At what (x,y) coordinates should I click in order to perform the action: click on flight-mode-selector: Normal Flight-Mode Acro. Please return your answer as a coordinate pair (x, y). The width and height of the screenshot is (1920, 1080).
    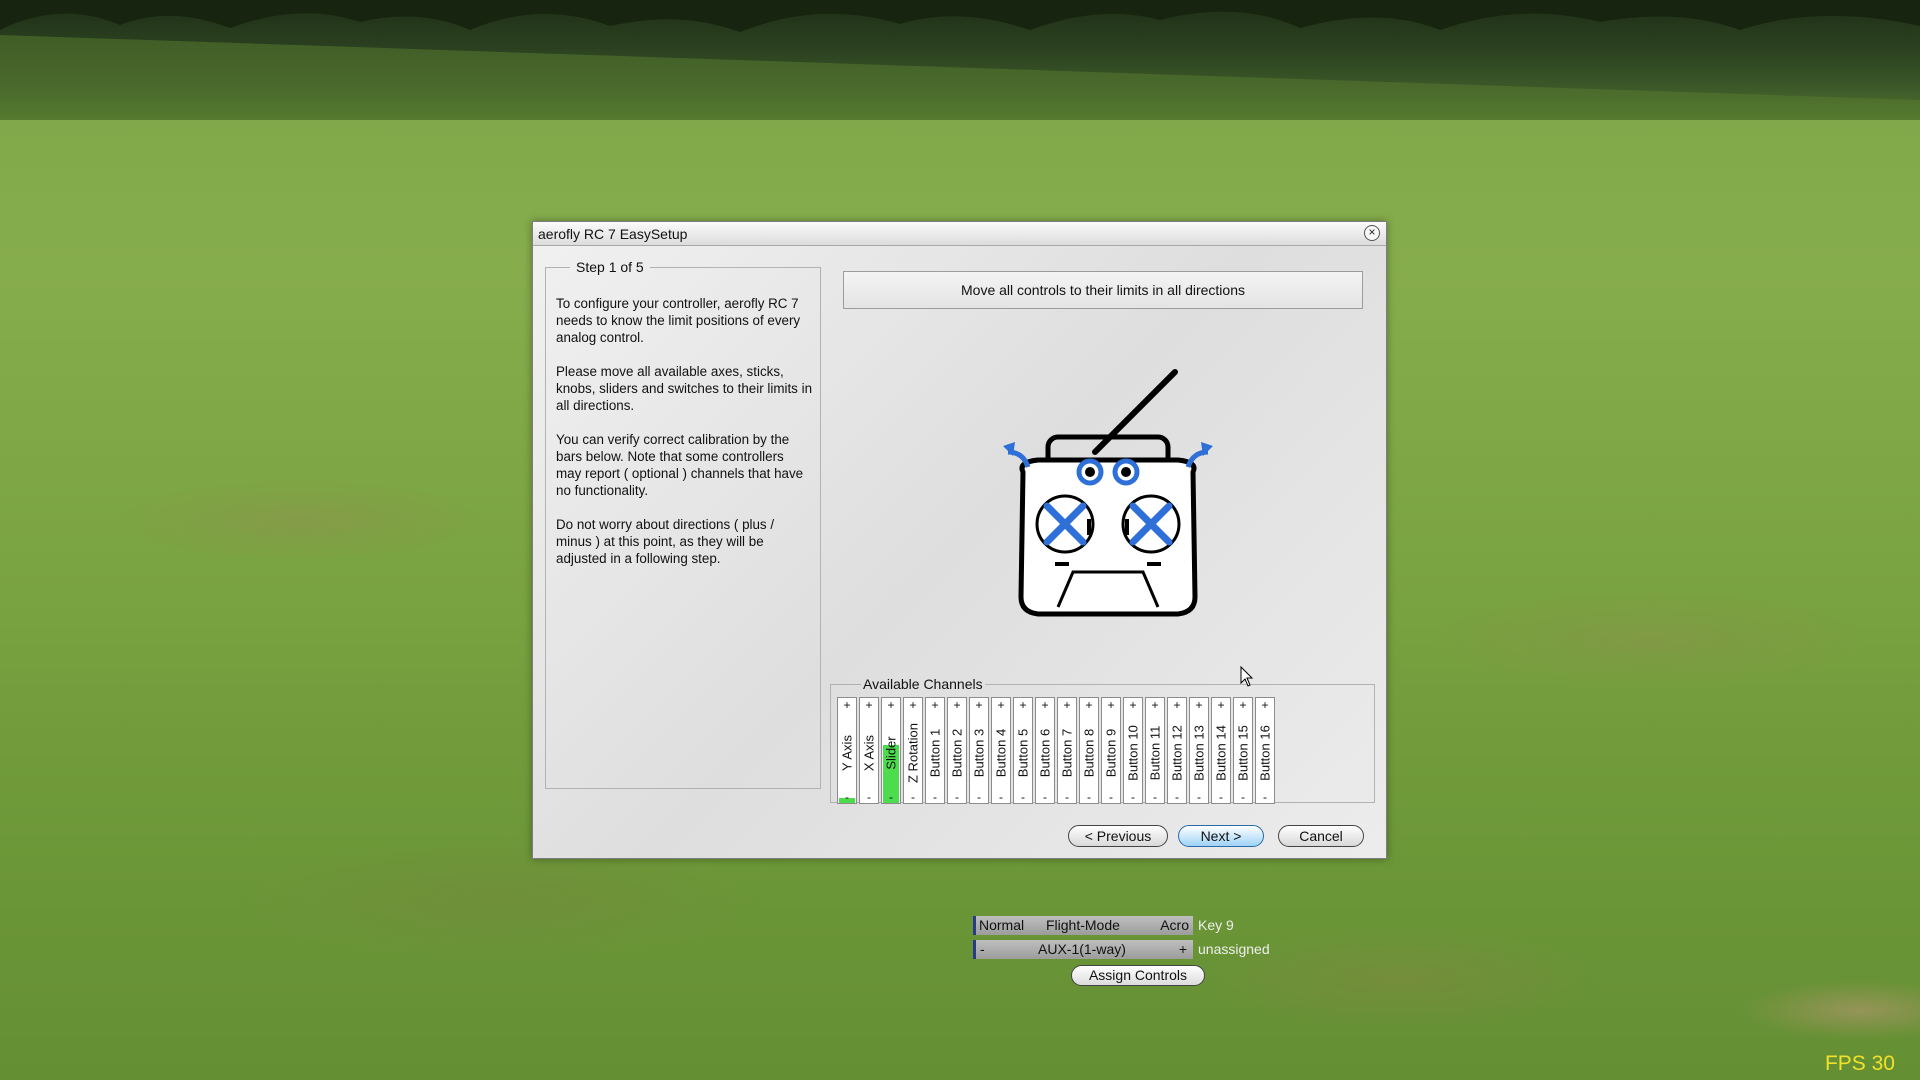
    Looking at the image, I should click on (1083, 925).